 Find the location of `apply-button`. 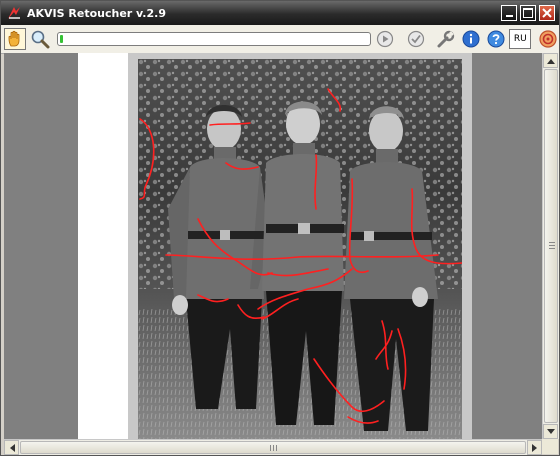

apply-button is located at coordinates (416, 39).